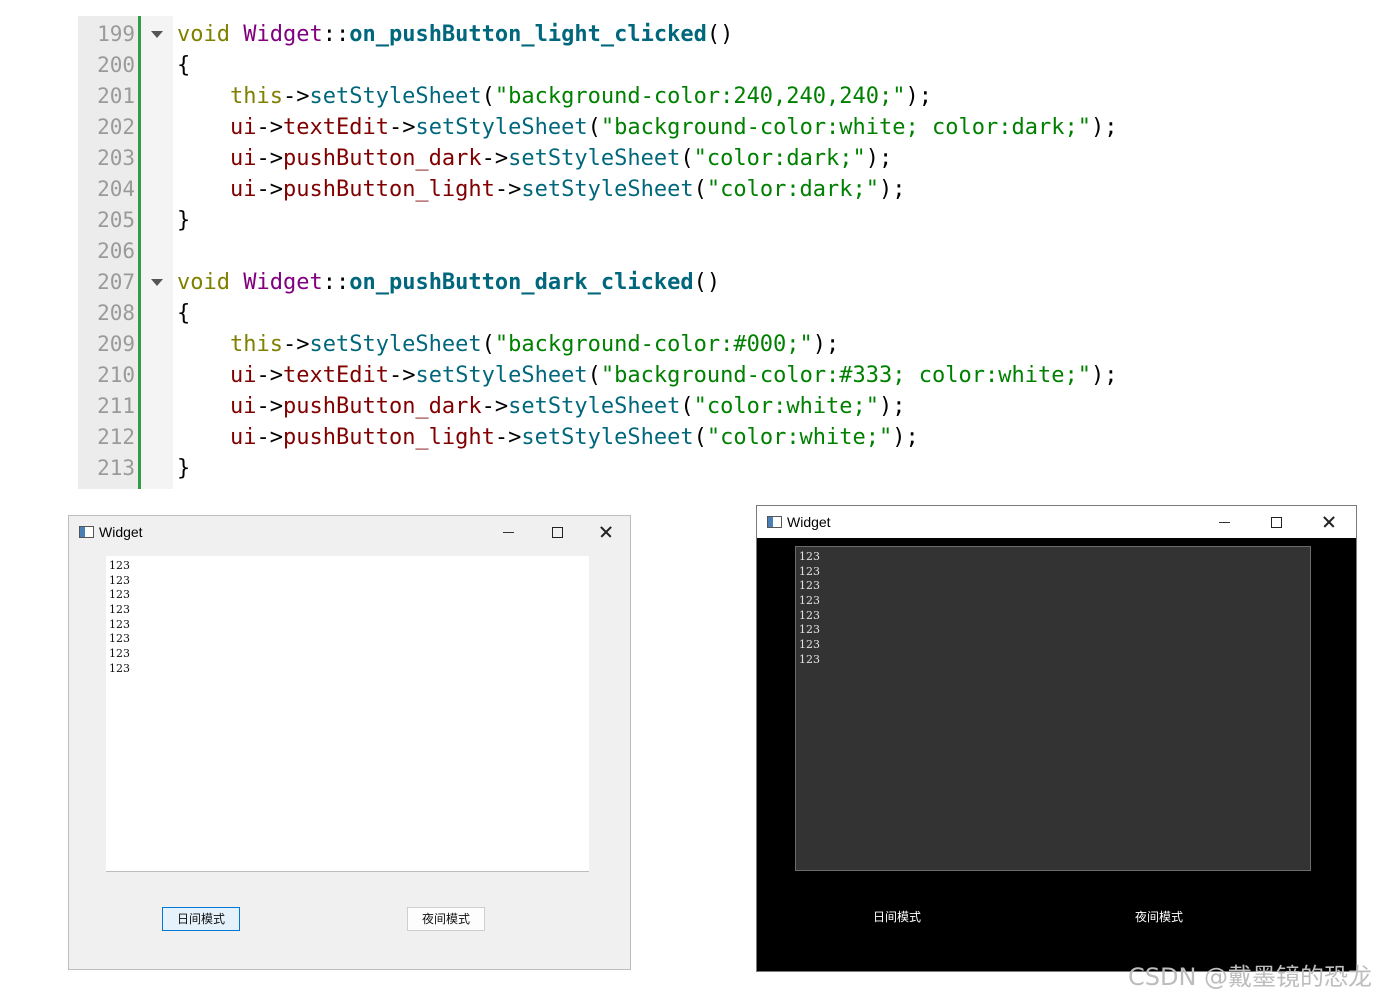 The width and height of the screenshot is (1395, 998). I want to click on line-number: 210, so click(116, 375).